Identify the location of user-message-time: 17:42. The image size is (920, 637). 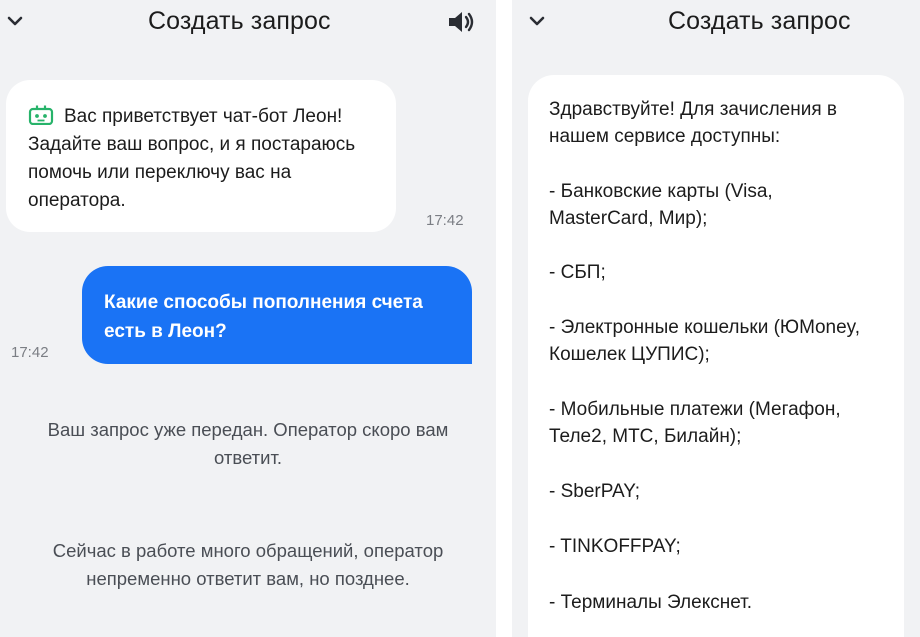
(30, 352).